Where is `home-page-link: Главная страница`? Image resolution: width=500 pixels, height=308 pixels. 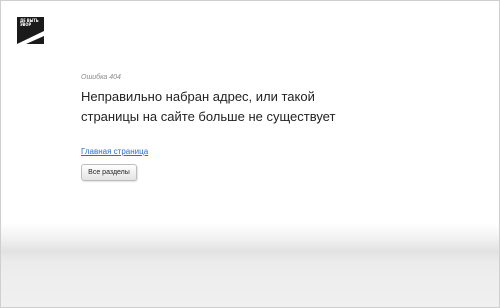 home-page-link: Главная страница is located at coordinates (114, 152).